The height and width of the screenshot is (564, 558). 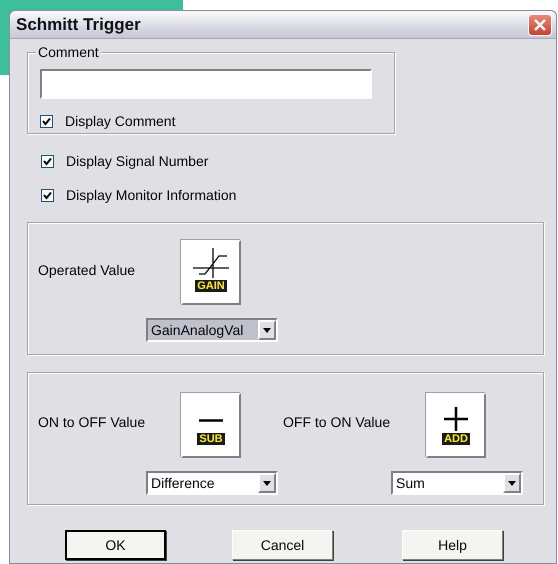 I want to click on block-caption: SUB, so click(x=211, y=439).